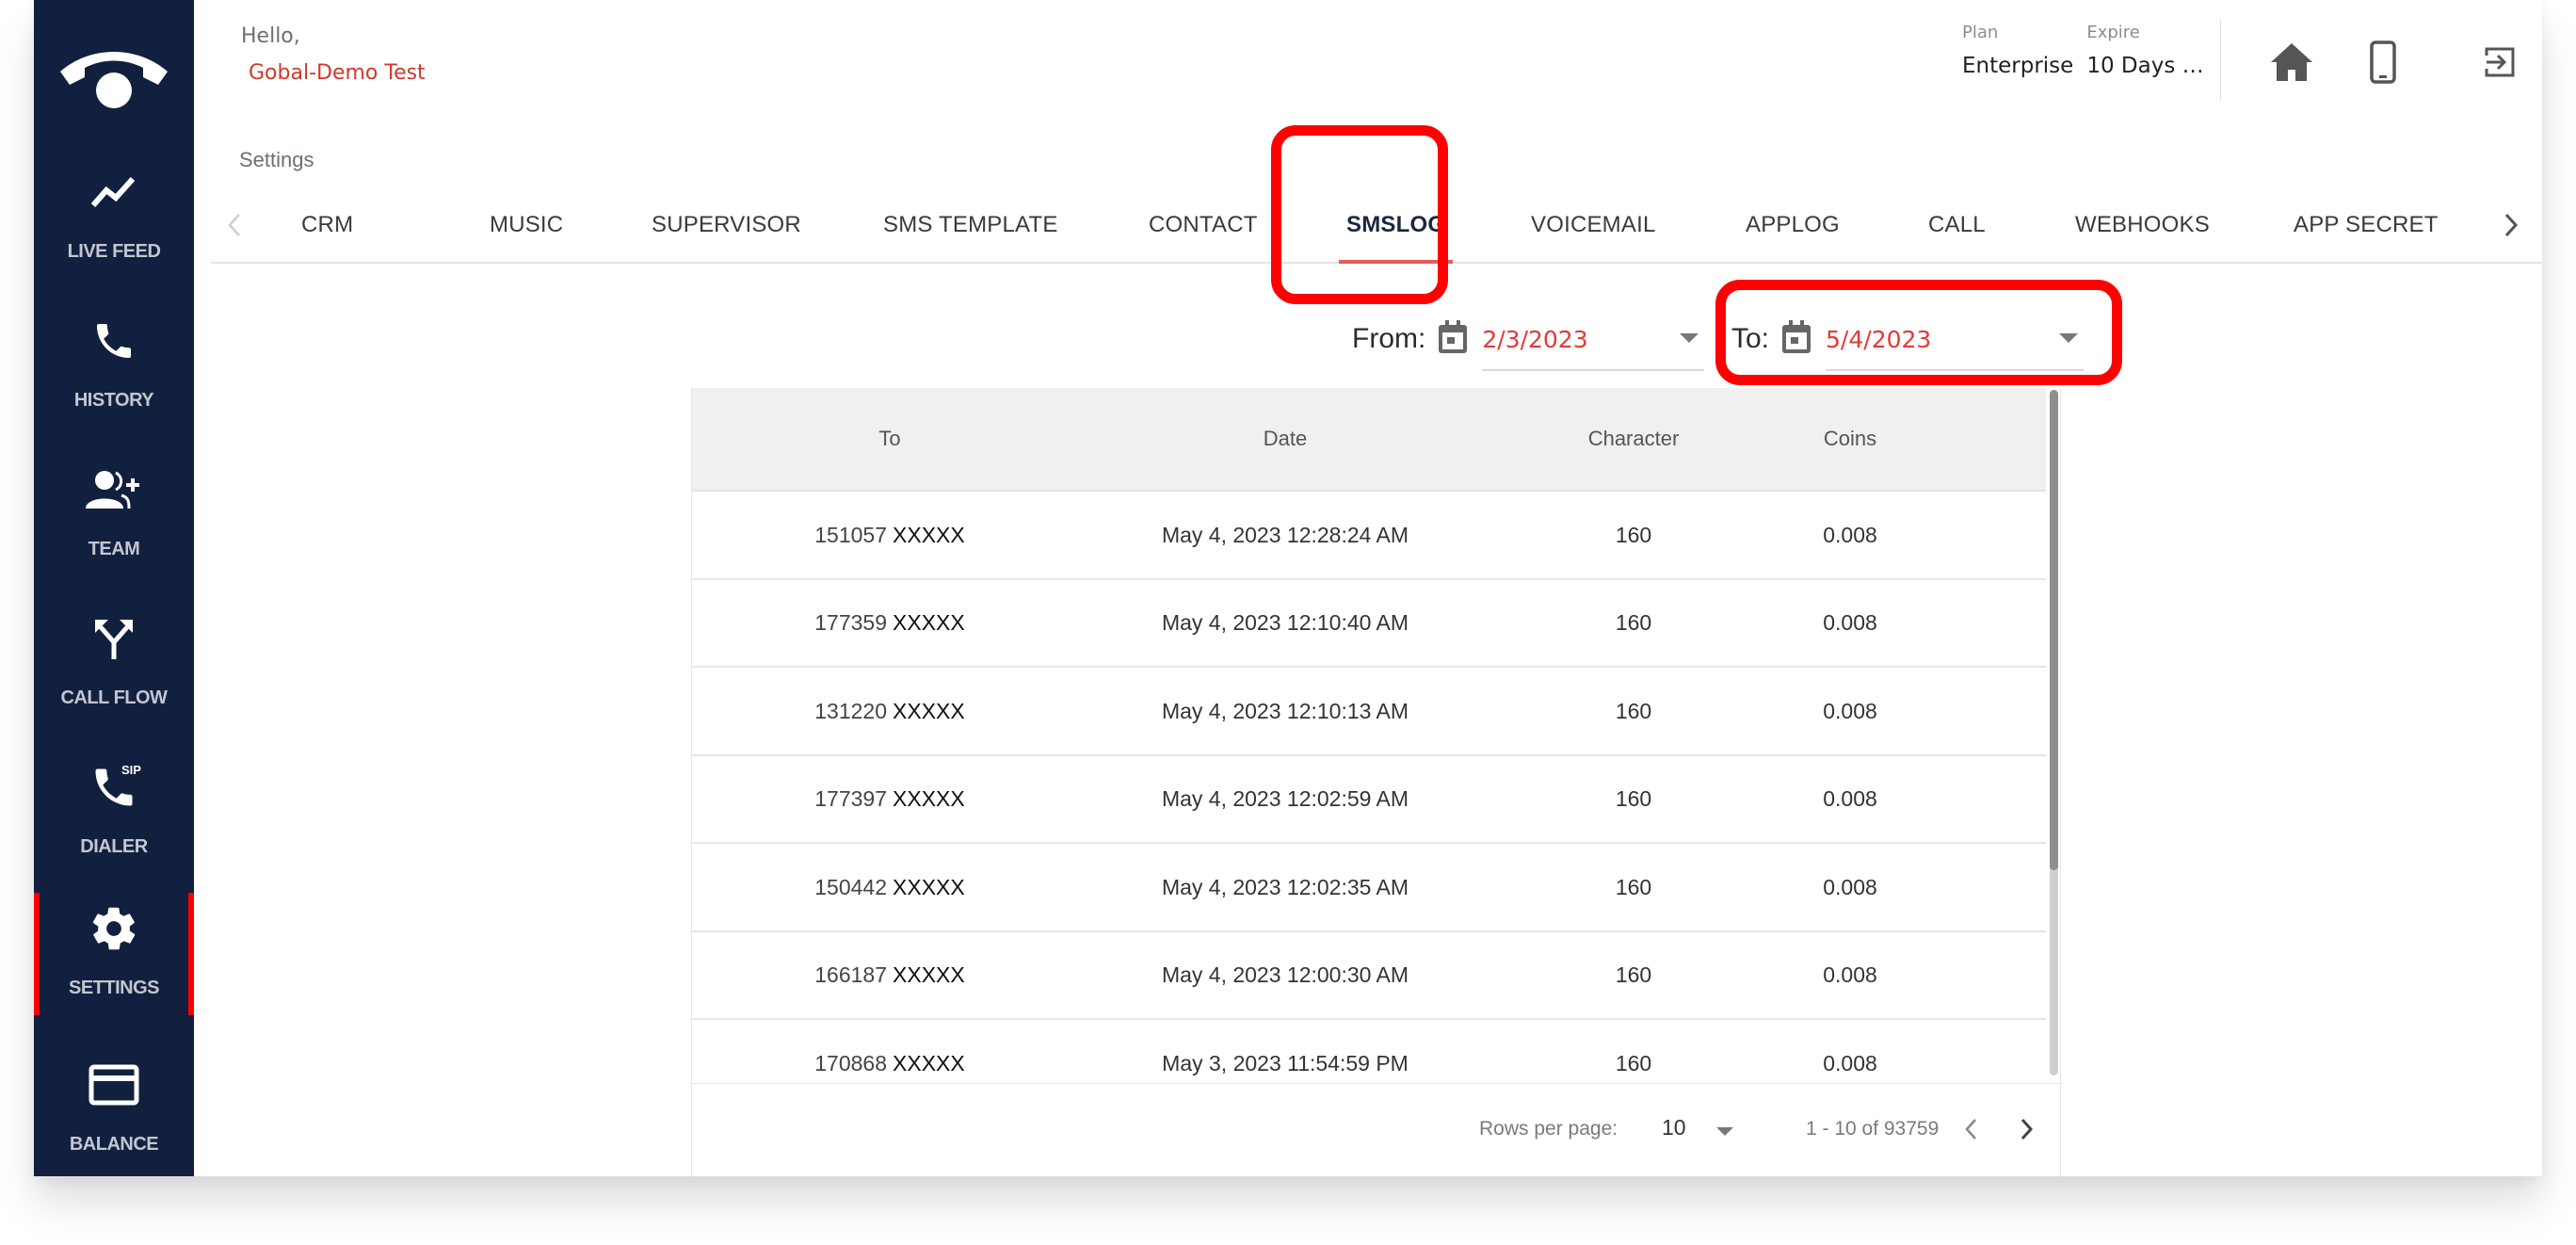 This screenshot has height=1245, width=2576. Describe the element at coordinates (337, 73) in the screenshot. I see `user-name: Gobal-Demo Test` at that location.